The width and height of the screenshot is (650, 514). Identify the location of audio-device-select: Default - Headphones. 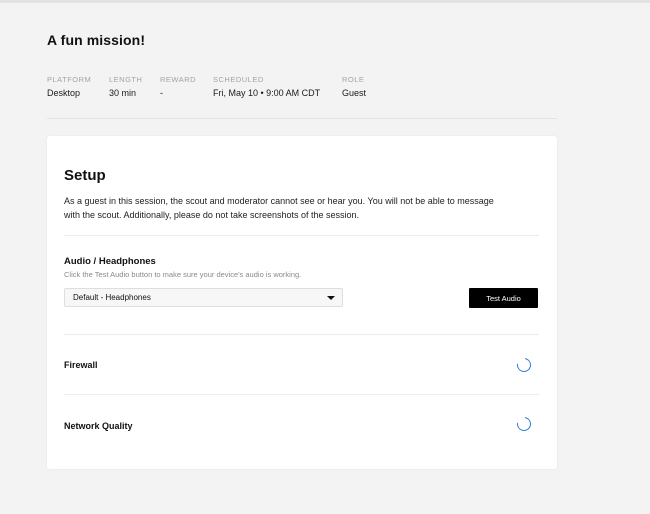
(203, 297).